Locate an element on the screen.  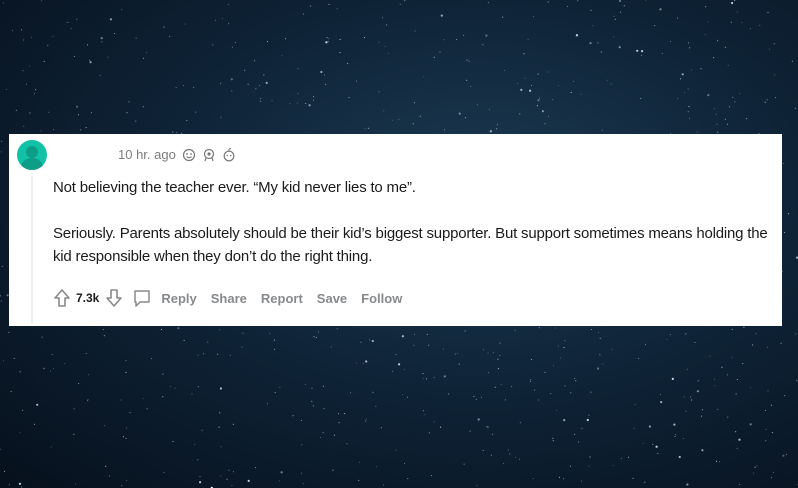
share-button: Share is located at coordinates (229, 298).